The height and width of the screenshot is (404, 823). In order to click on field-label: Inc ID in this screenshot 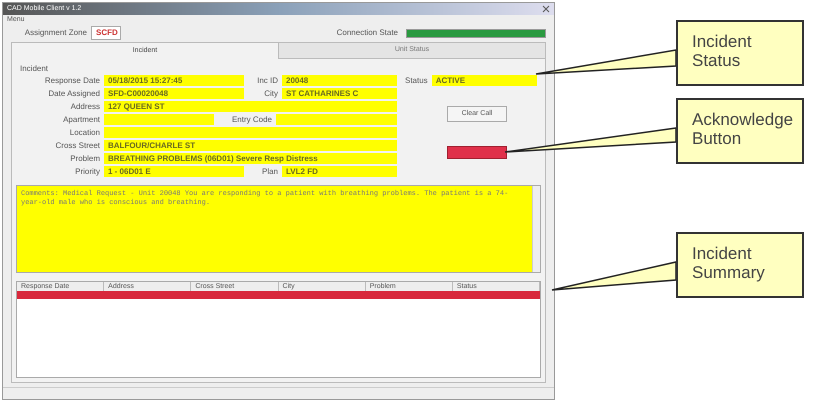, I will do `click(267, 80)`.